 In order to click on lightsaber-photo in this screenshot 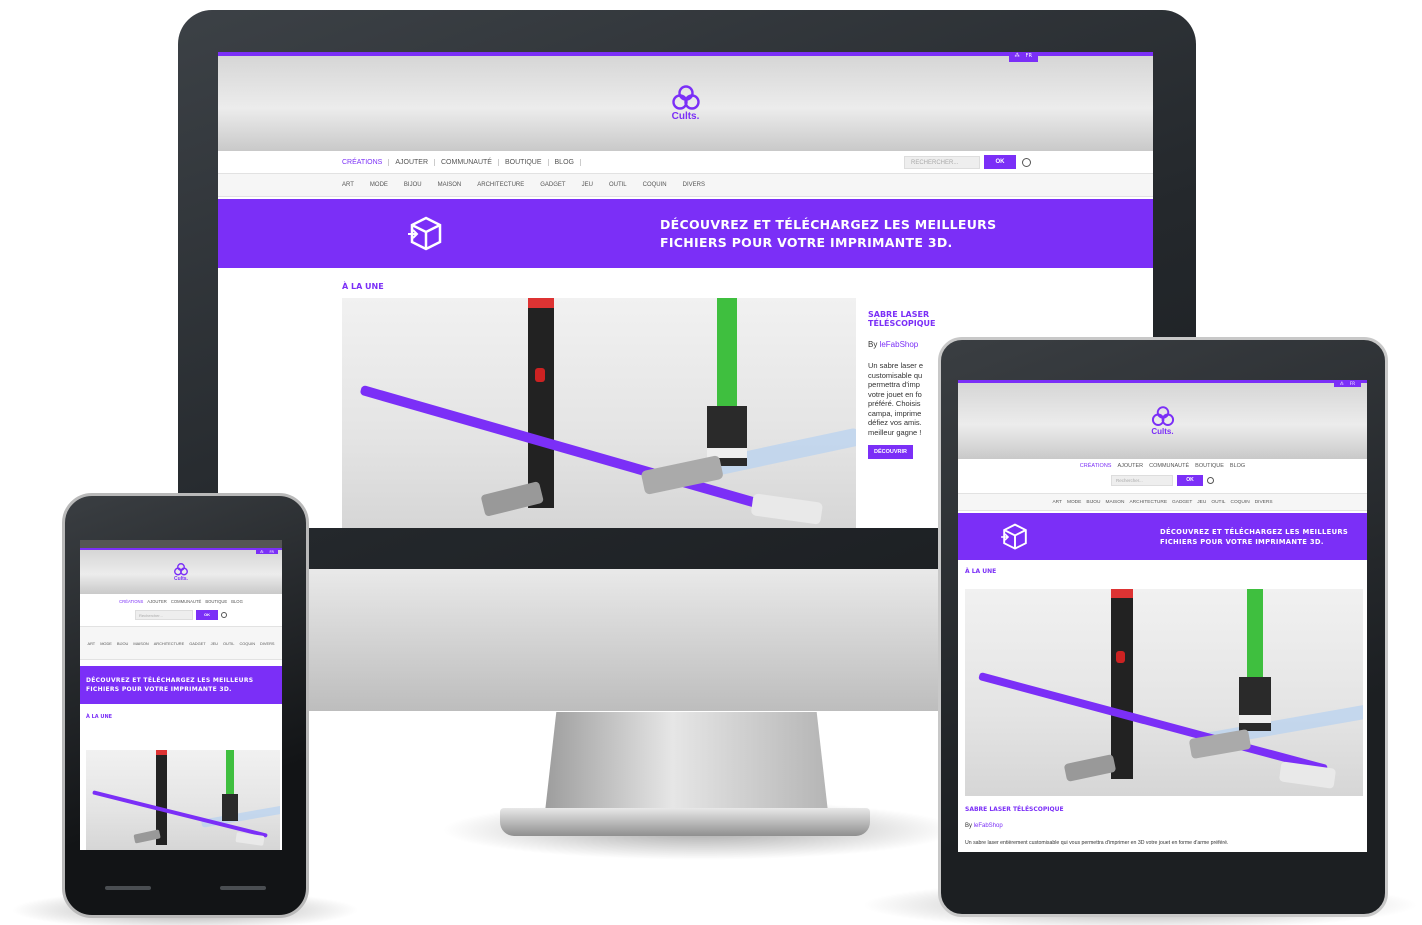, I will do `click(1170, 689)`.